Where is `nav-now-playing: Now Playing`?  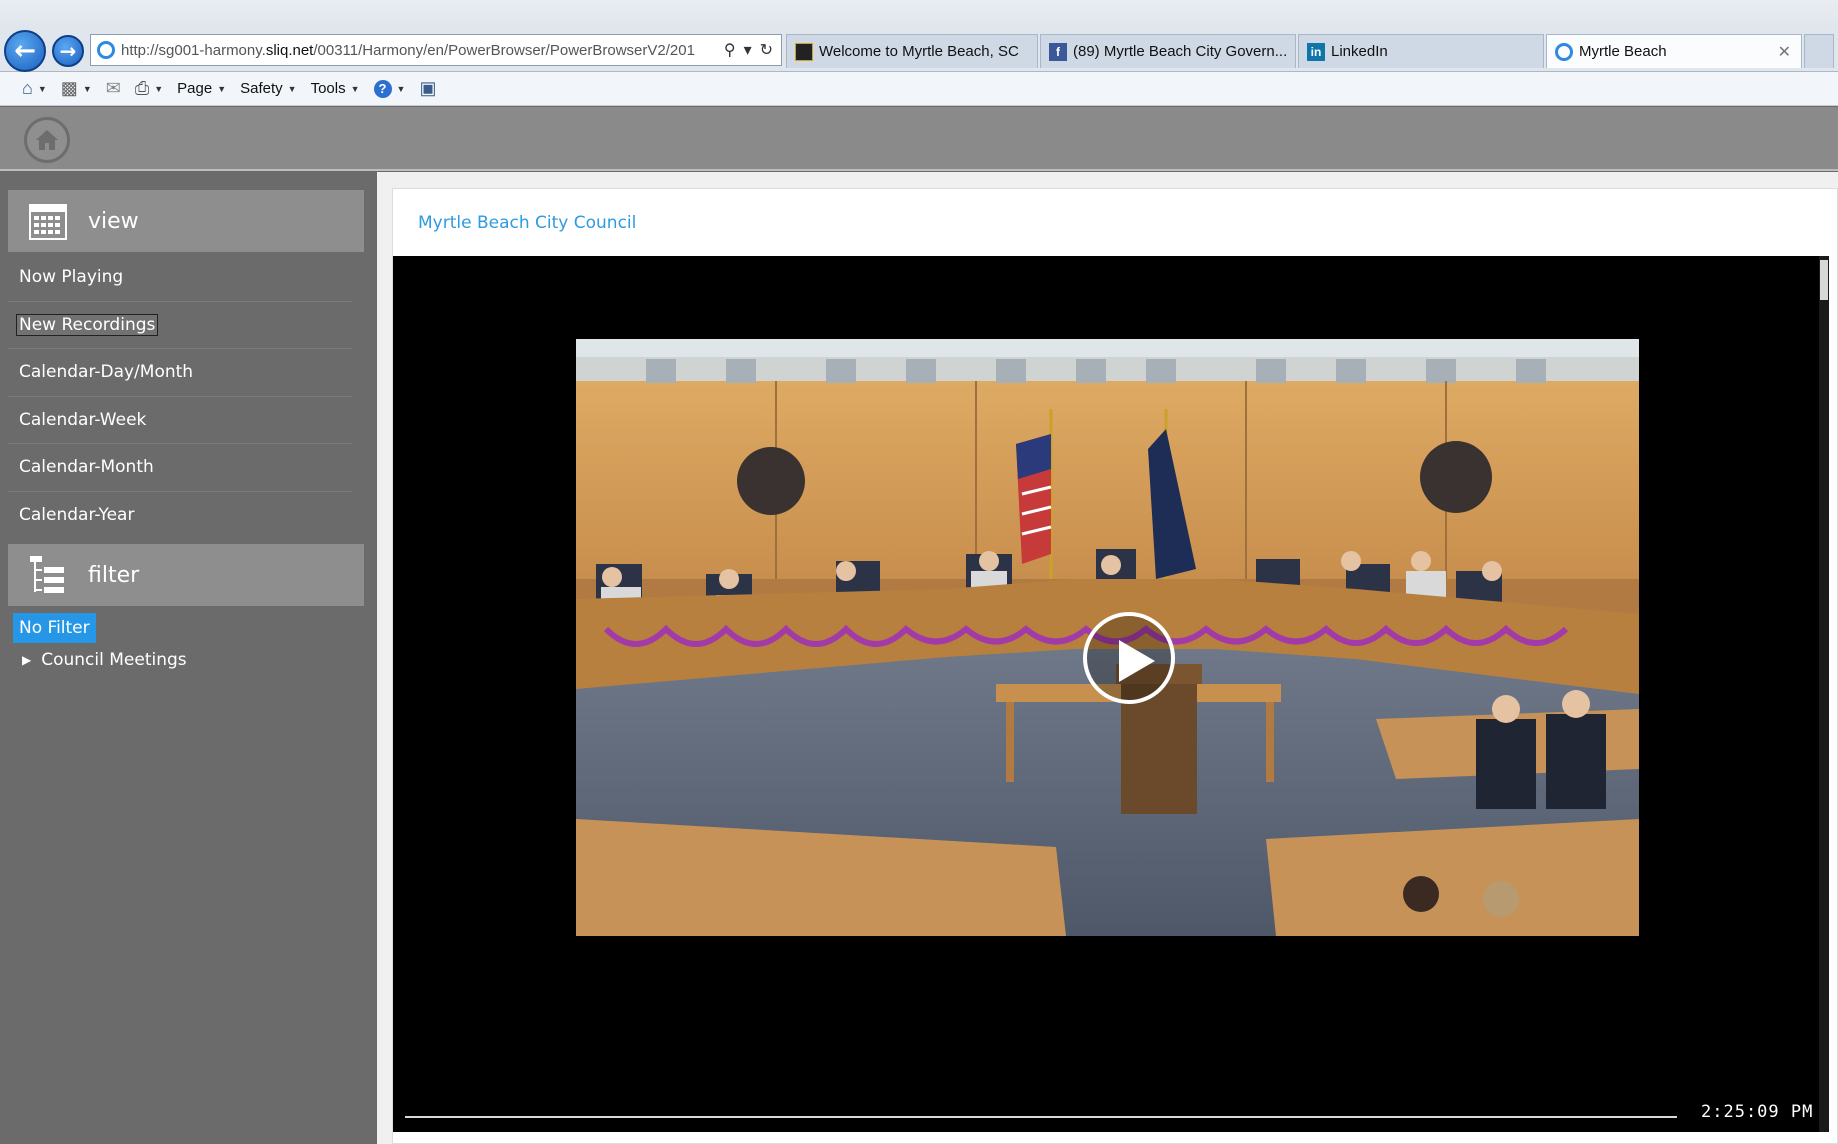
nav-now-playing: Now Playing is located at coordinates (180, 278).